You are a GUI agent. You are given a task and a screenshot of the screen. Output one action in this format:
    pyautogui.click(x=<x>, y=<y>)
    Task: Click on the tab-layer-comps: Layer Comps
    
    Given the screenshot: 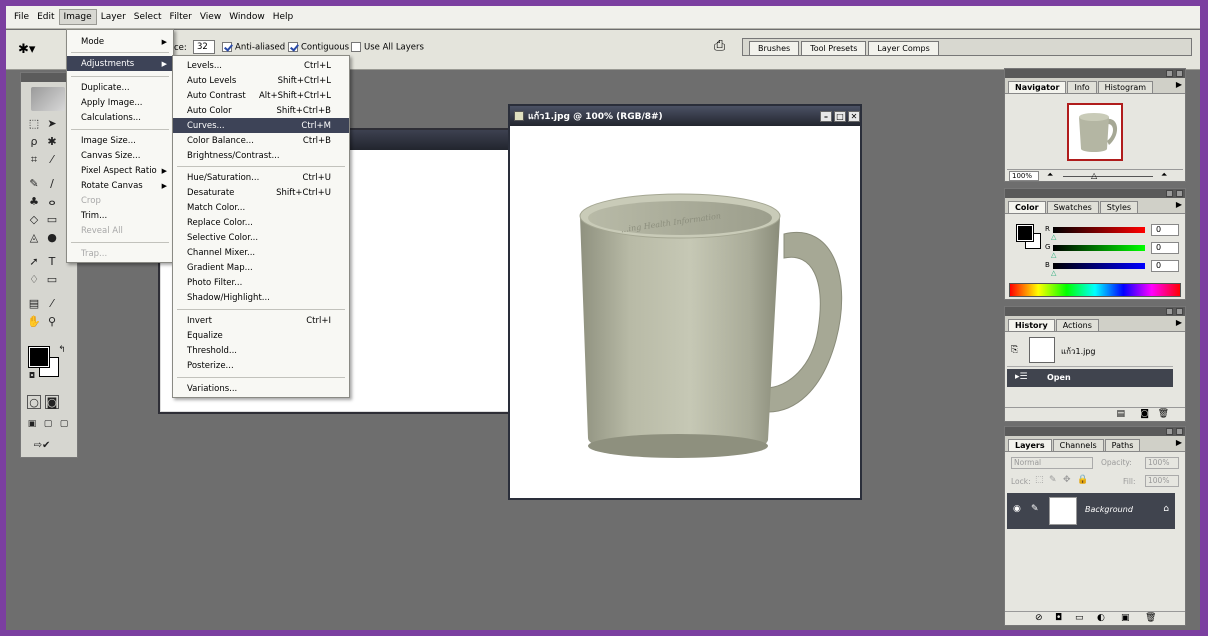 What is the action you would take?
    pyautogui.click(x=903, y=48)
    